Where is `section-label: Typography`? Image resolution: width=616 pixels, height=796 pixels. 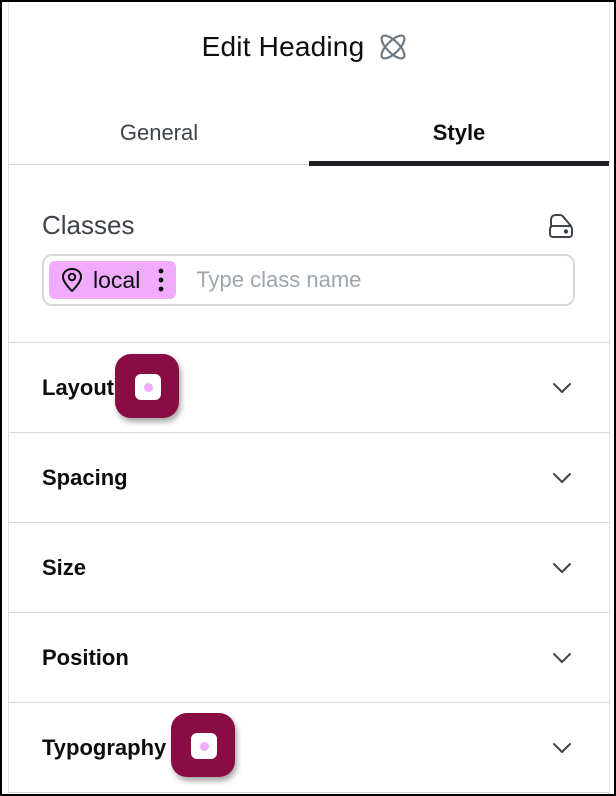 section-label: Typography is located at coordinates (104, 747).